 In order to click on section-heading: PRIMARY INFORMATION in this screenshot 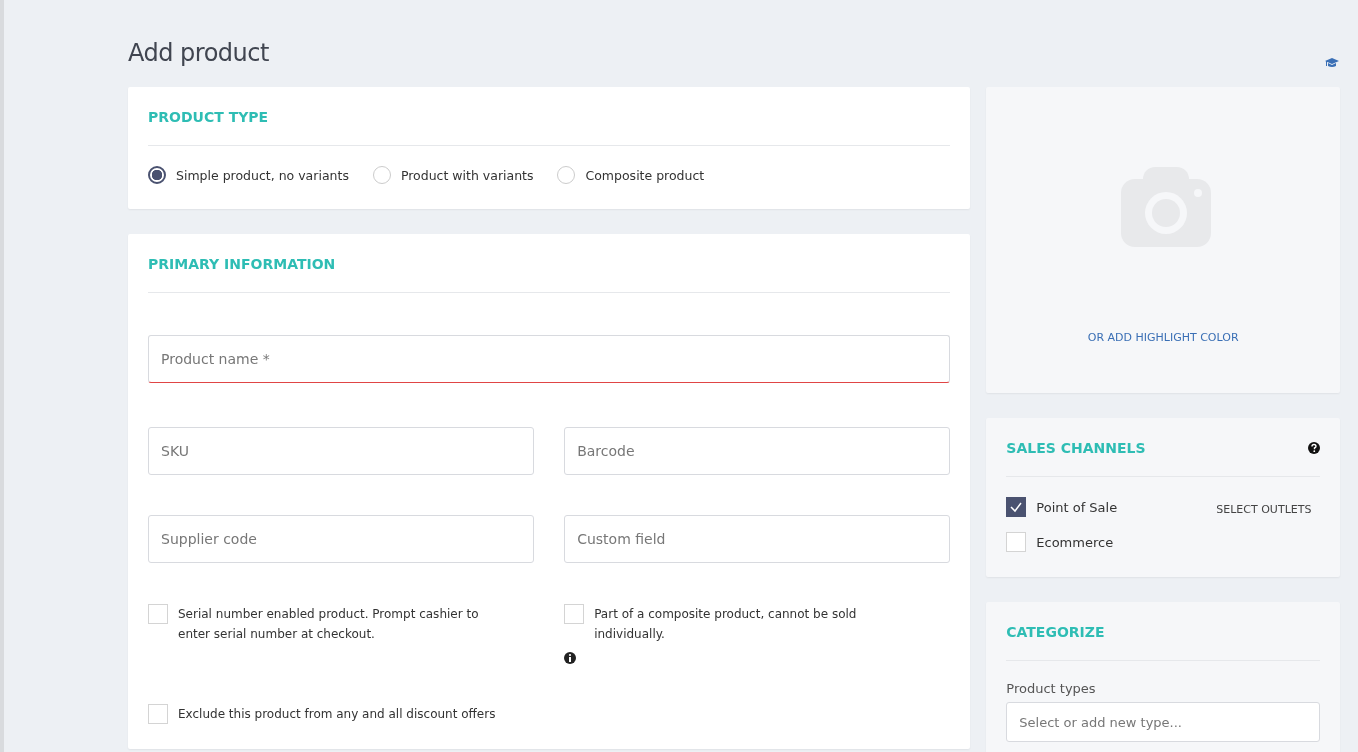, I will do `click(549, 273)`.